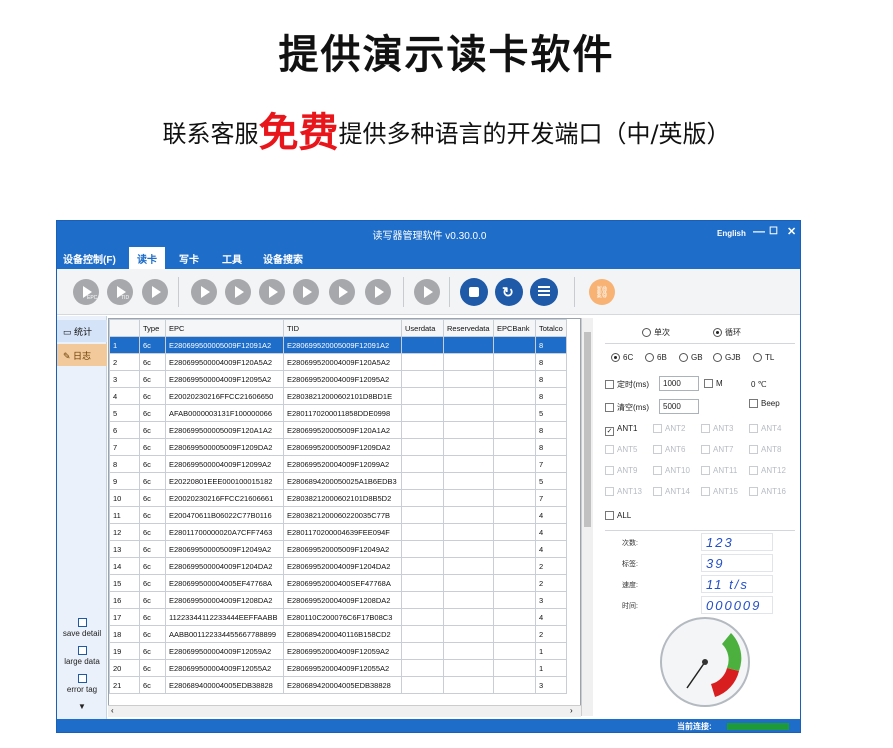 The width and height of the screenshot is (893, 748). Describe the element at coordinates (124, 328) in the screenshot. I see `col-header` at that location.